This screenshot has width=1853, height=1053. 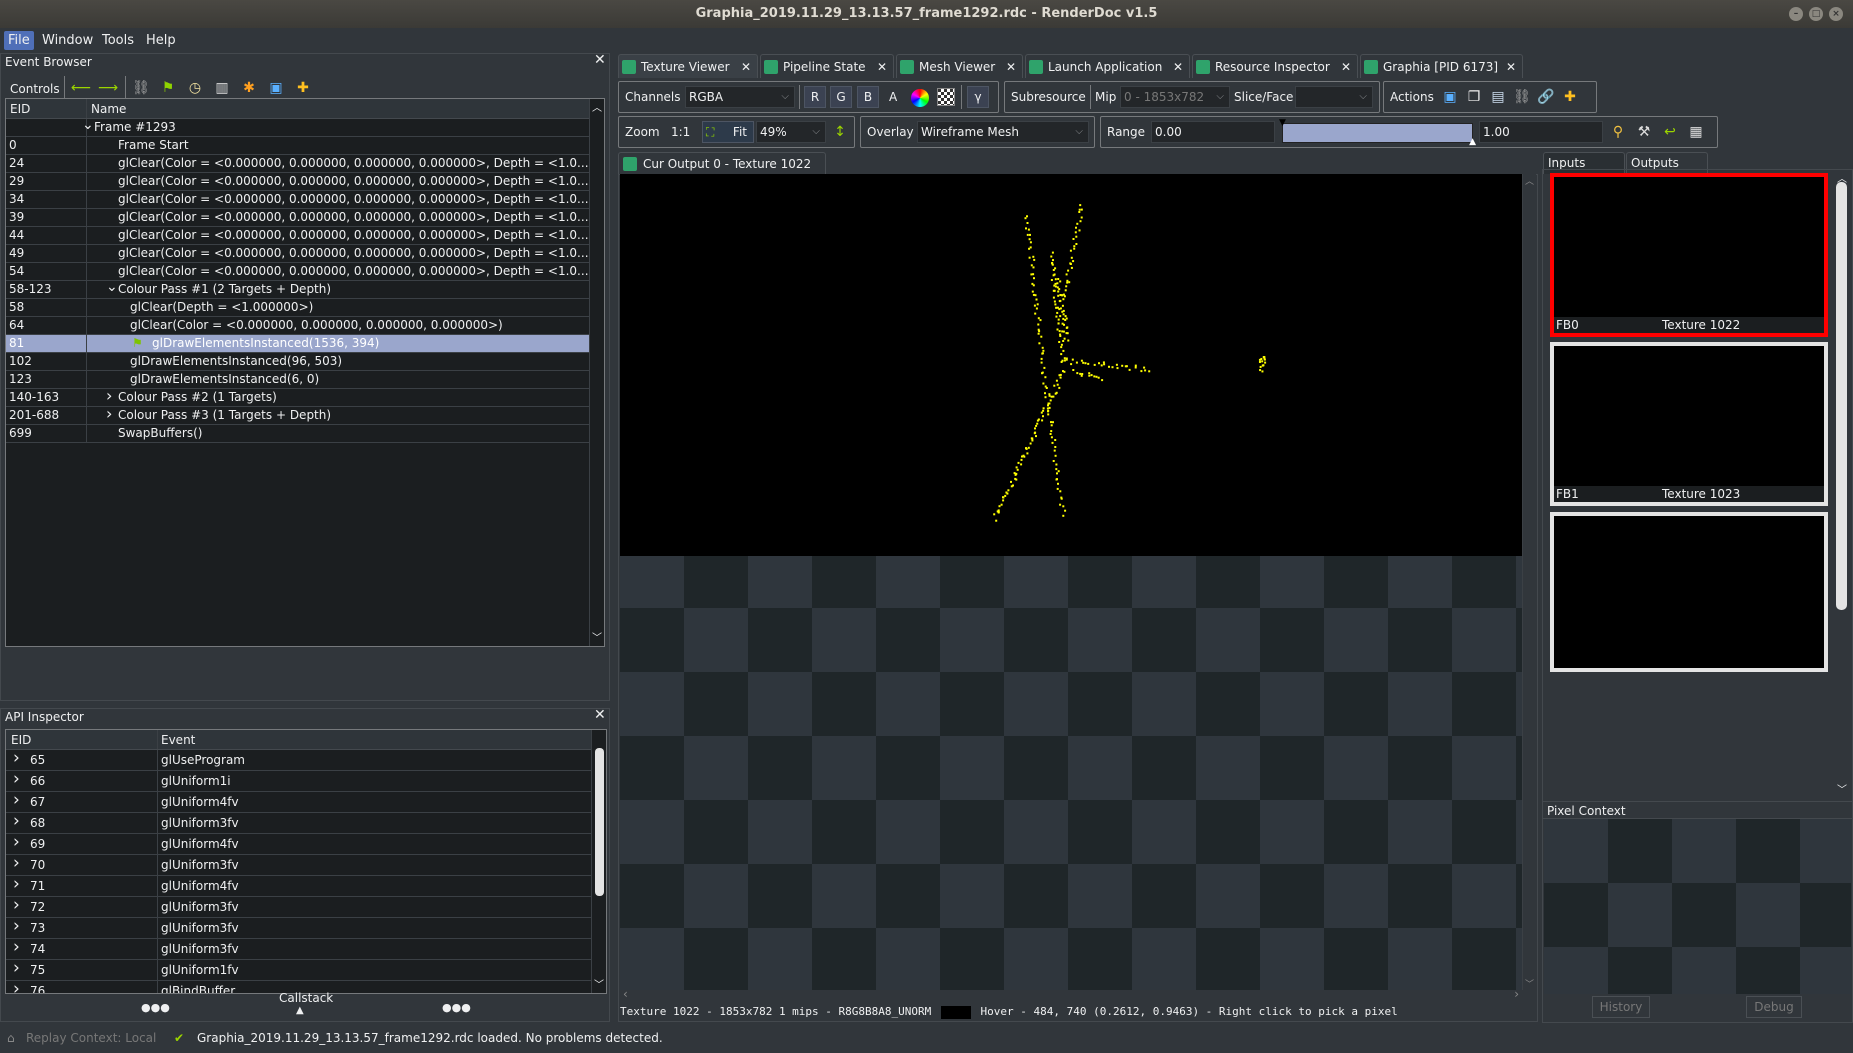 What do you see at coordinates (1516, 994) in the screenshot?
I see `scroll-right-icon: ›` at bounding box center [1516, 994].